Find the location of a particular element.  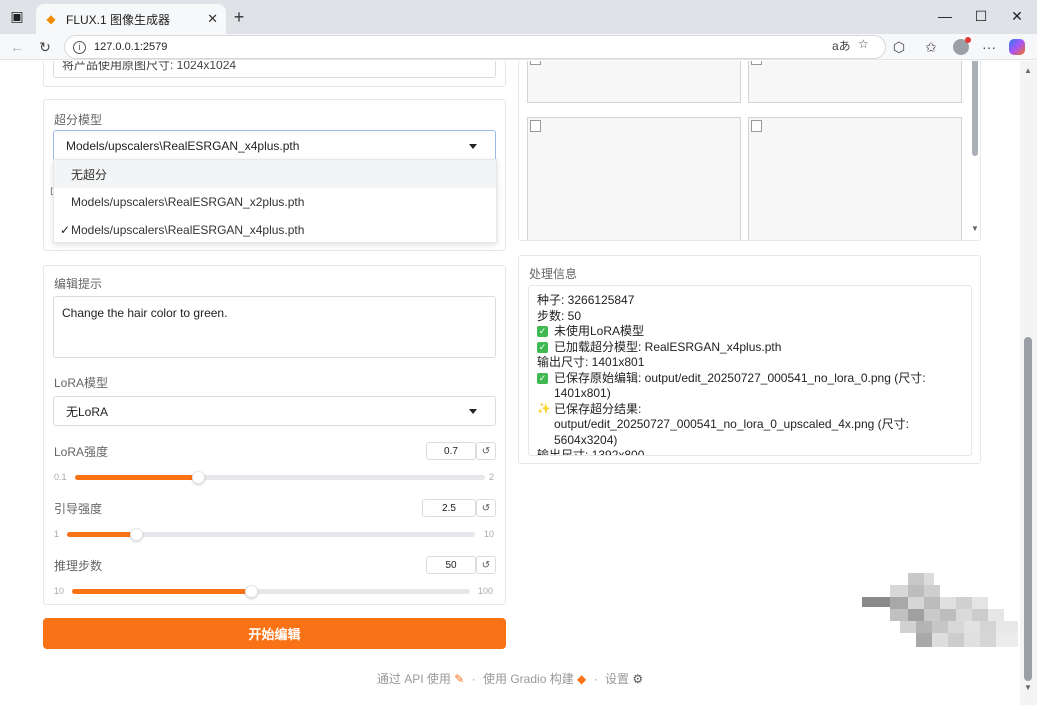

page-footer: 通过 API 使用 ✎ · 使用 Gradio 构建 ◆ · 设置 ⚙ is located at coordinates (510, 678).